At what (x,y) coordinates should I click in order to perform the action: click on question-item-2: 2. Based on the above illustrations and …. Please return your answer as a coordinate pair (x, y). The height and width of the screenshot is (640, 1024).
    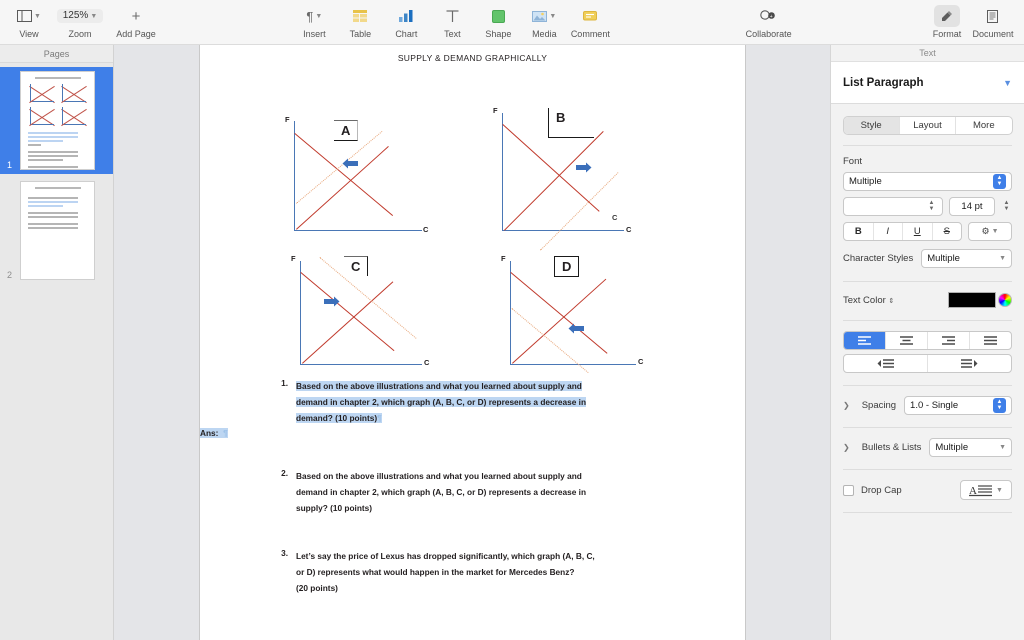
    Looking at the image, I should click on (506, 492).